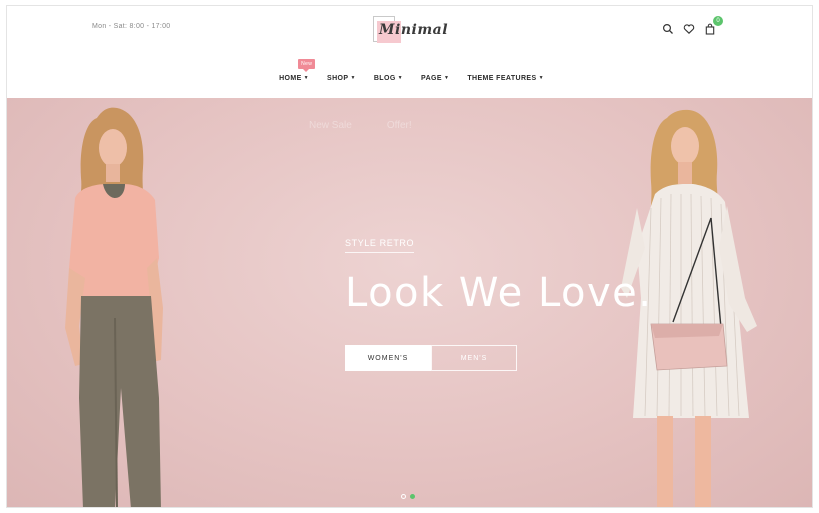 This screenshot has width=819, height=513. I want to click on nav-item-theme-features: THEME FEATURES ▼, so click(505, 77).